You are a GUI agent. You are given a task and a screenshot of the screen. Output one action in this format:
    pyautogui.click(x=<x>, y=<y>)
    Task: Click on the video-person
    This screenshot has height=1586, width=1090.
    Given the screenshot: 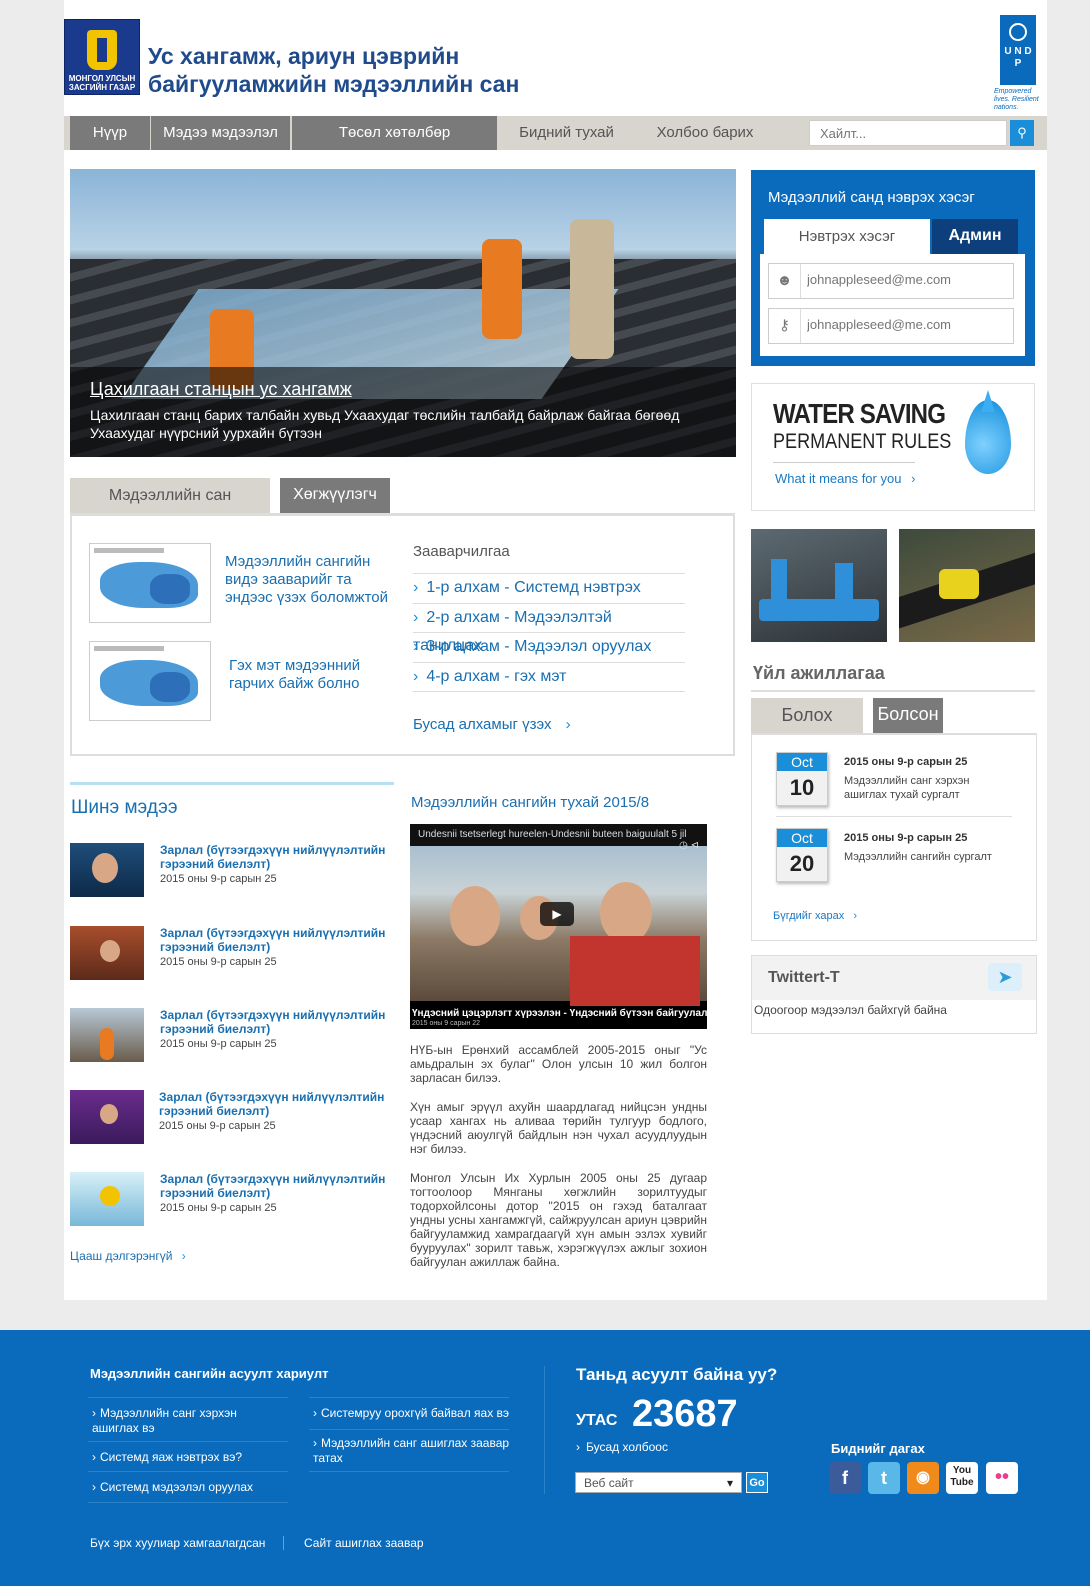 What is the action you would take?
    pyautogui.click(x=626, y=913)
    